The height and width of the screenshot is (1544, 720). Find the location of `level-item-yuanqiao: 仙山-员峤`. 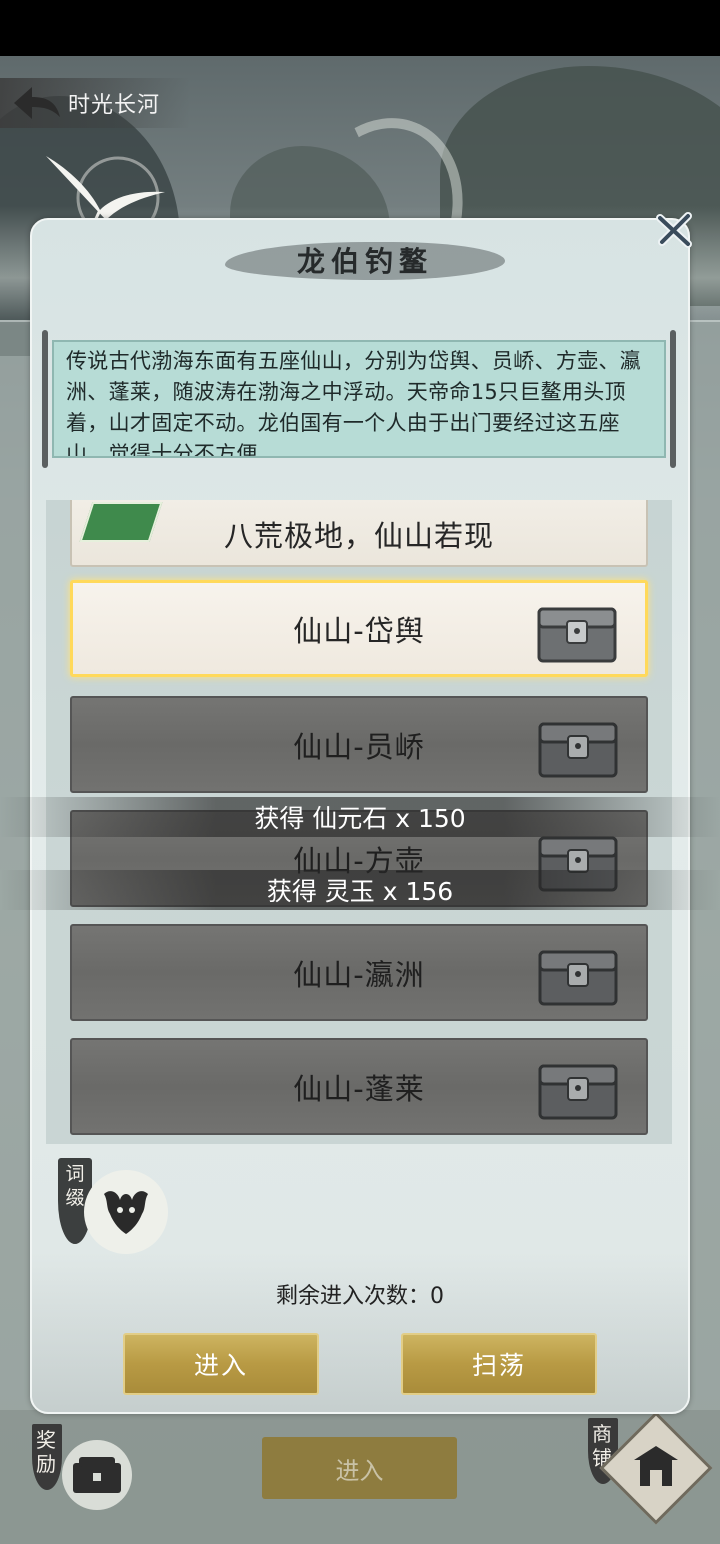

level-item-yuanqiao: 仙山-员峤 is located at coordinates (359, 744).